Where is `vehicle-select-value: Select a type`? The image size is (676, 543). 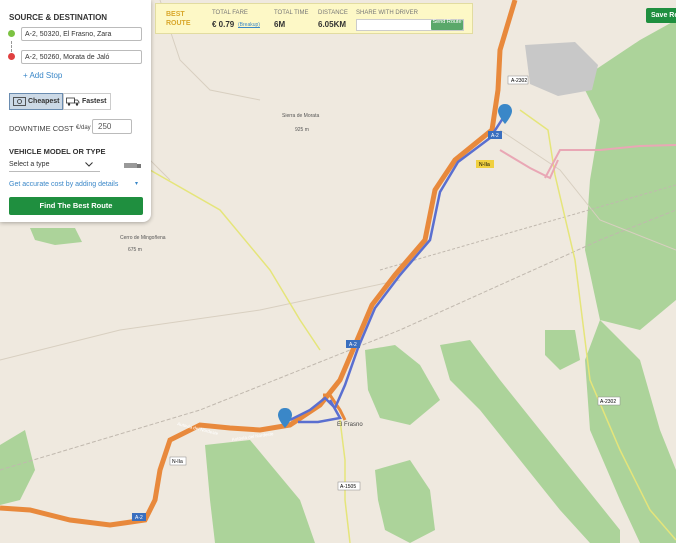 vehicle-select-value: Select a type is located at coordinates (29, 164).